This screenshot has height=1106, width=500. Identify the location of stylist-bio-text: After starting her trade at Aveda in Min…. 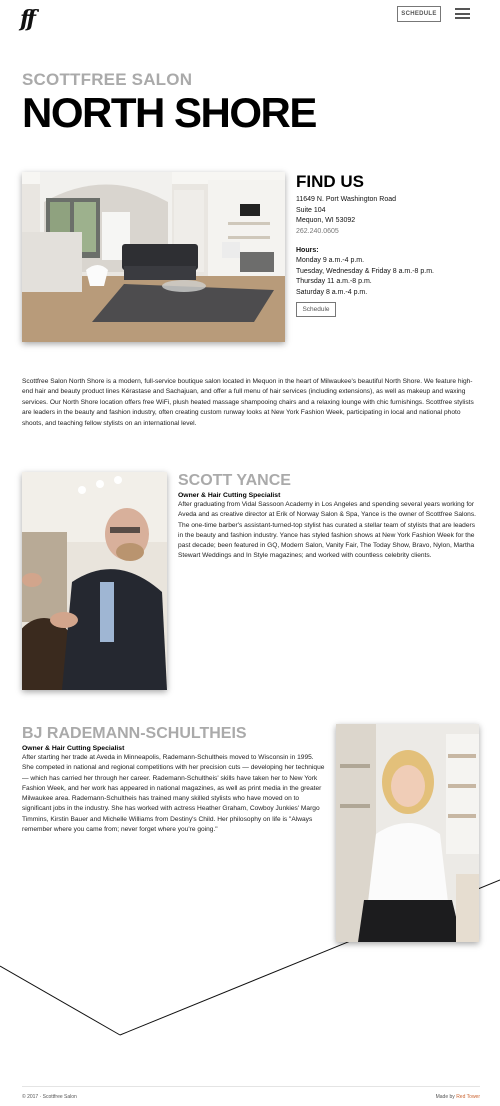
(173, 794).